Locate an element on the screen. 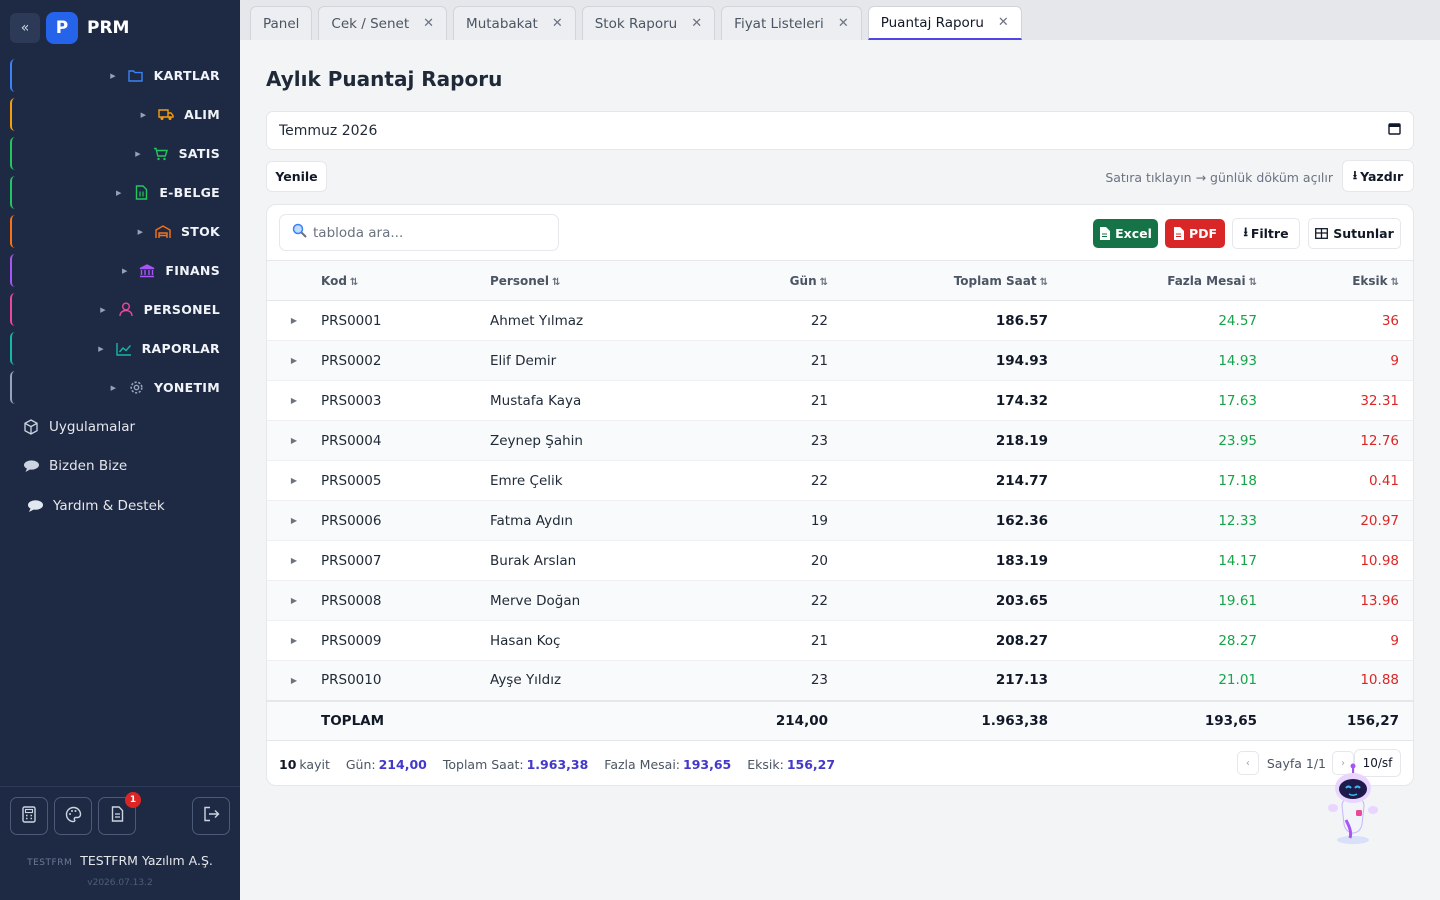 Image resolution: width=1440 pixels, height=900 pixels. sidebar-item-stok: ▶ STOK is located at coordinates (120, 231).